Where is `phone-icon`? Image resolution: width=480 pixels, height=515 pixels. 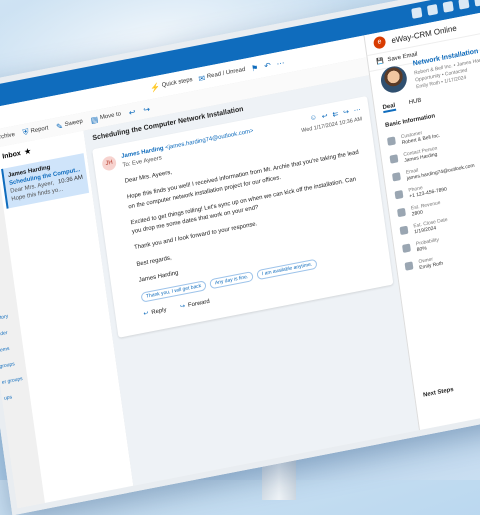
phone-icon is located at coordinates (399, 194).